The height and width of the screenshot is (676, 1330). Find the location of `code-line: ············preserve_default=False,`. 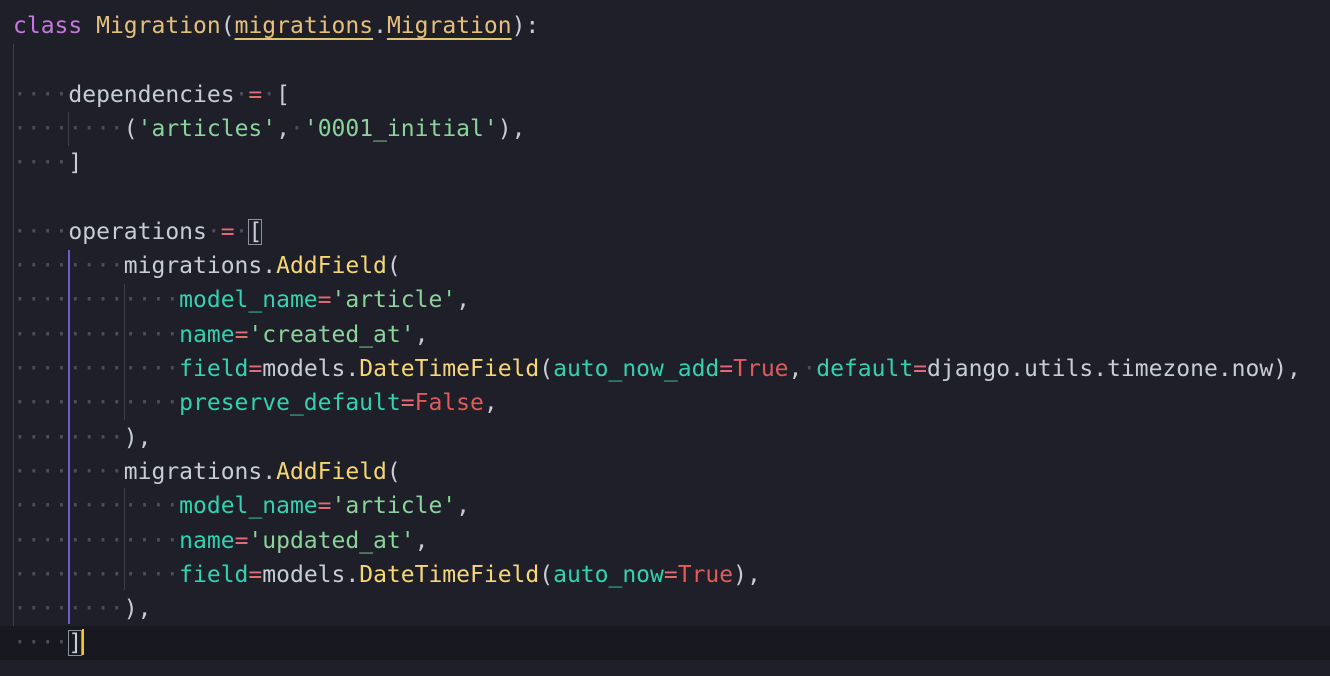

code-line: ············preserve_default=False, is located at coordinates (671, 403).